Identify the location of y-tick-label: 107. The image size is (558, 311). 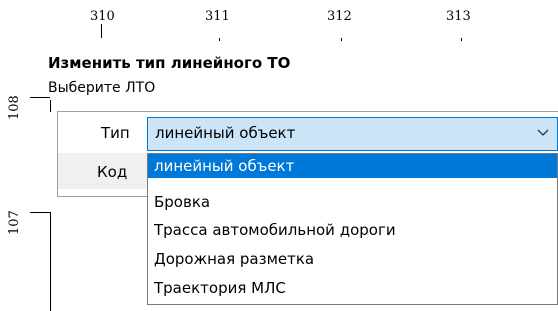
(14, 222).